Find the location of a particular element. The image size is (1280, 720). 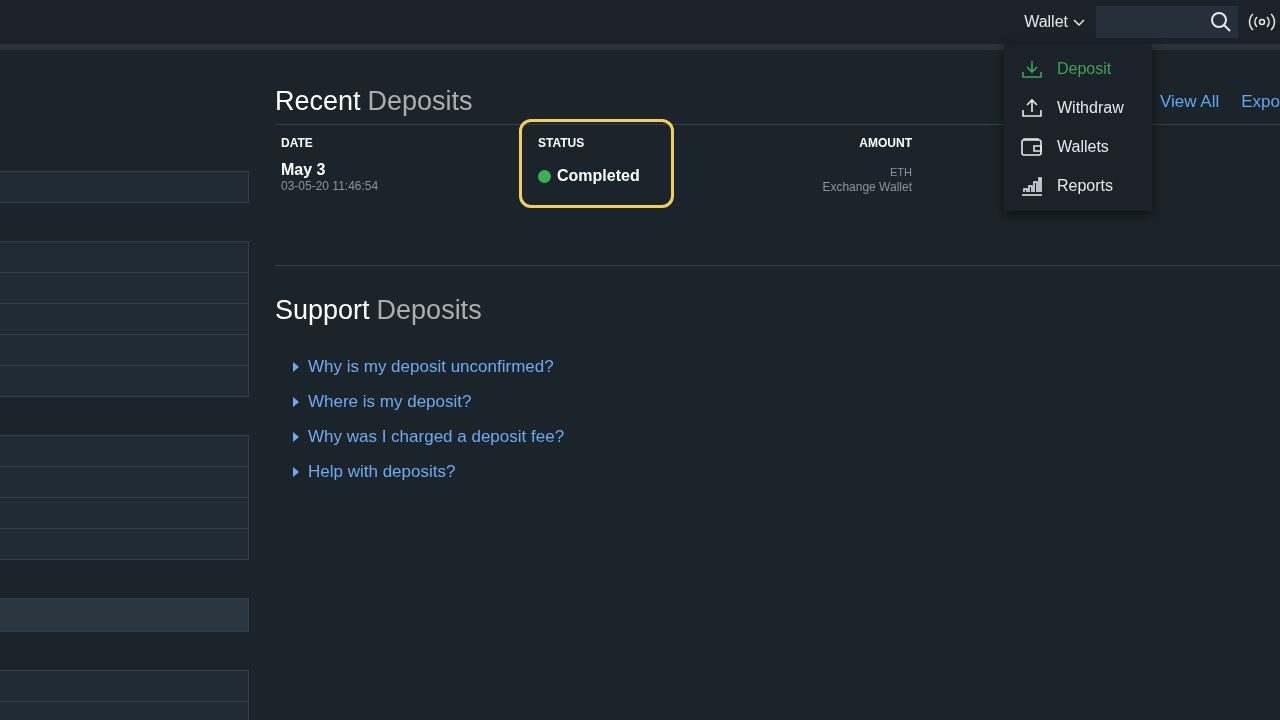

search-field is located at coordinates (1167, 22).